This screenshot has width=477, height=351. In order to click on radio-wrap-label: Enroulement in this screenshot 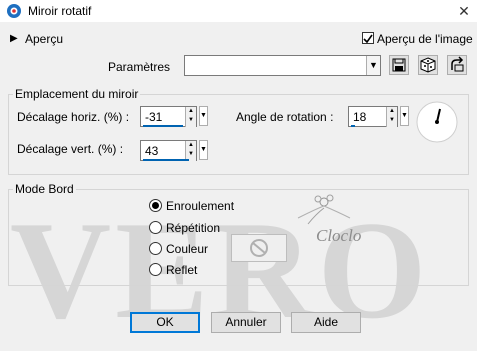, I will do `click(200, 206)`.